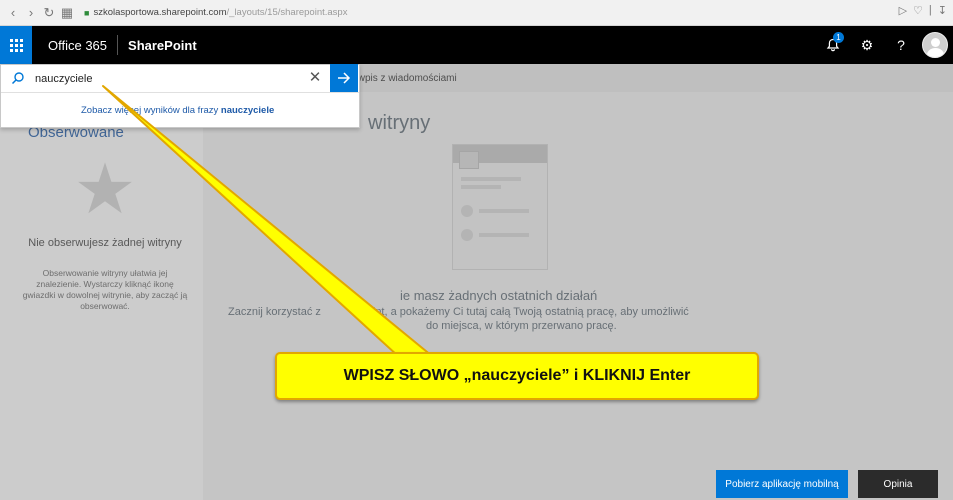 Image resolution: width=953 pixels, height=500 pixels. What do you see at coordinates (315, 78) in the screenshot?
I see `clear-search-icon: ✕` at bounding box center [315, 78].